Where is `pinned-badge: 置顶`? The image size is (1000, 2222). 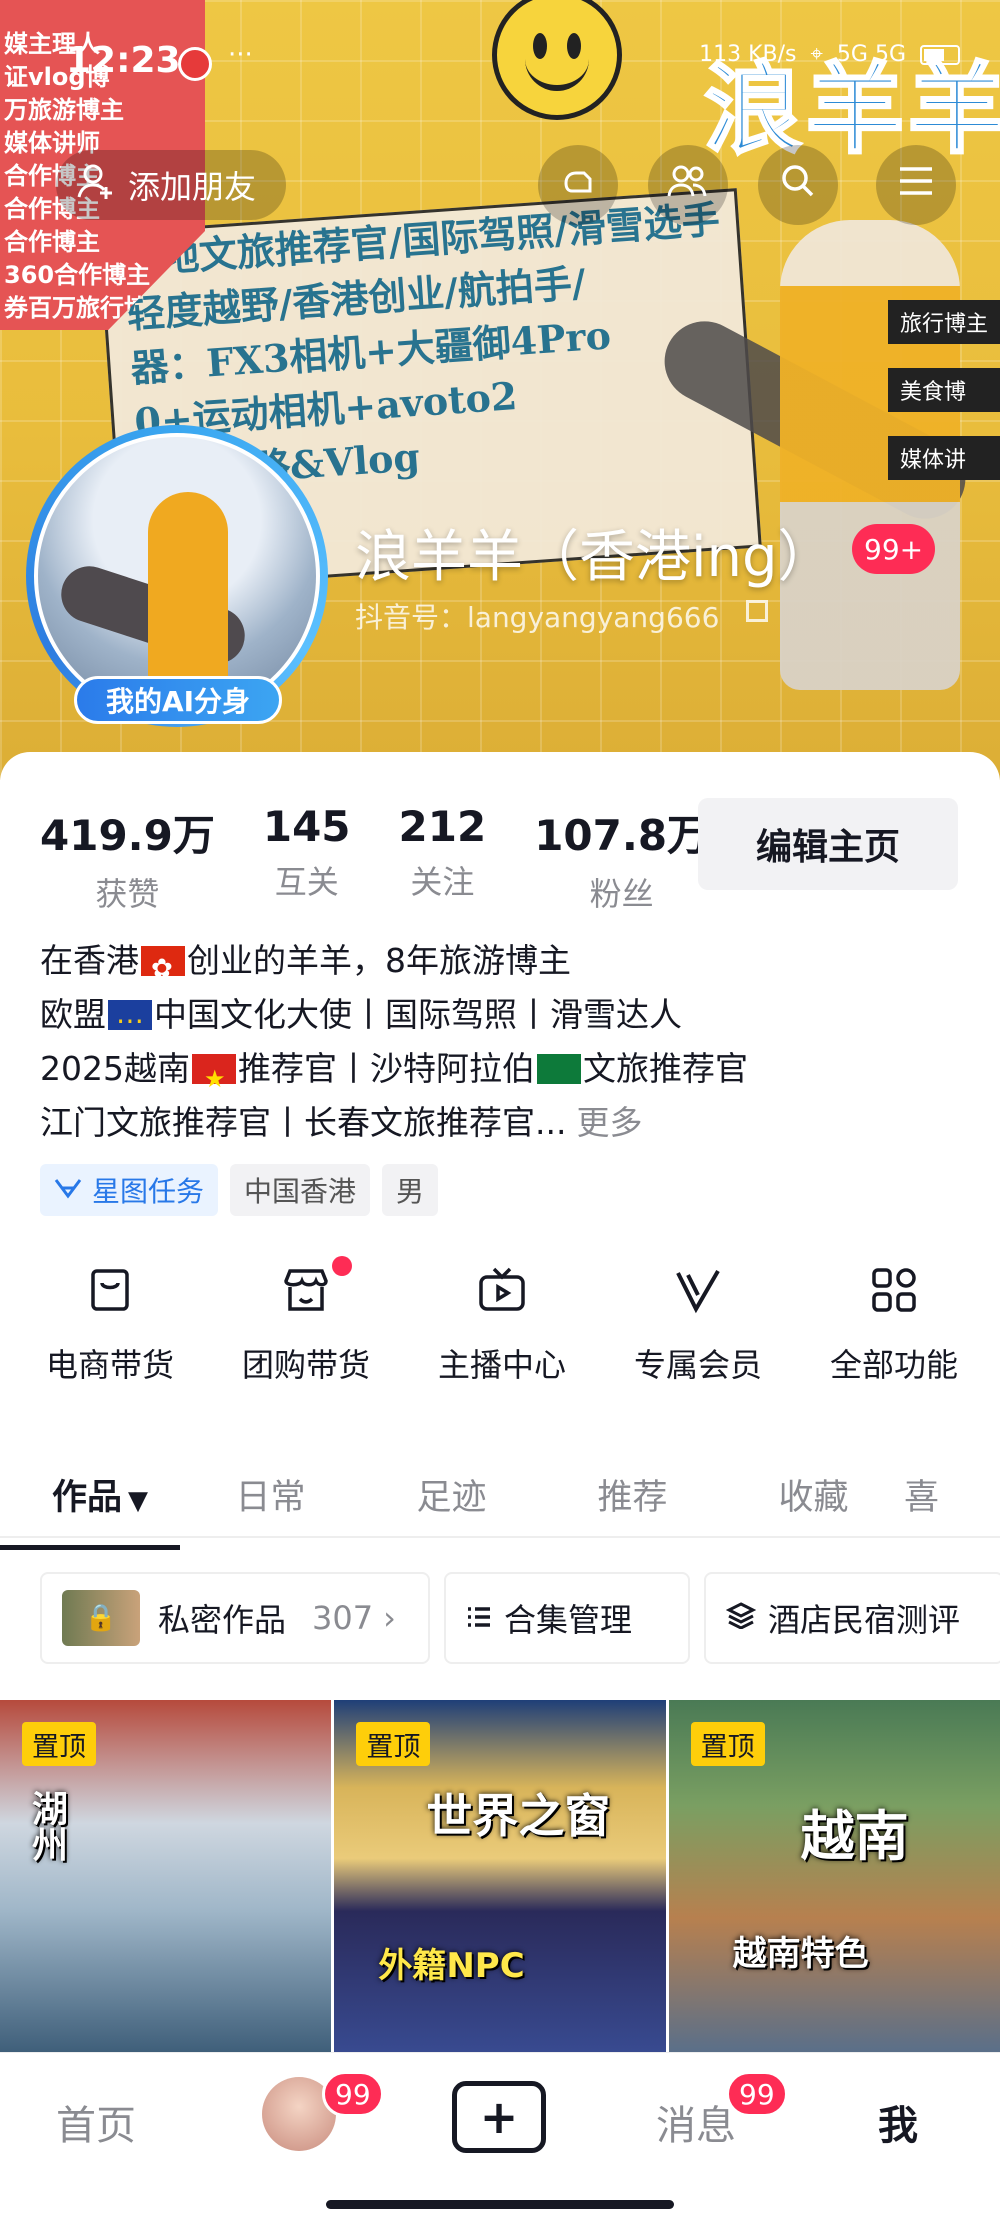
pinned-badge: 置顶 is located at coordinates (59, 1744).